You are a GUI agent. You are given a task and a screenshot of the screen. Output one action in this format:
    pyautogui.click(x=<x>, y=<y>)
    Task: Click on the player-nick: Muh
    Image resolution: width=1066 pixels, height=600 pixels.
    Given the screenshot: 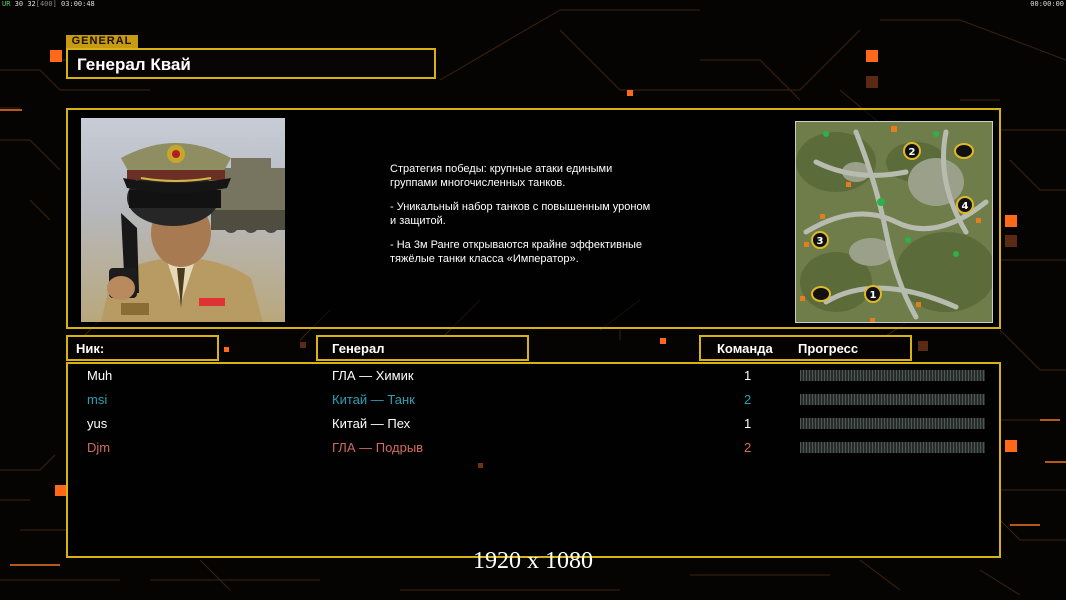 What is the action you would take?
    pyautogui.click(x=100, y=375)
    